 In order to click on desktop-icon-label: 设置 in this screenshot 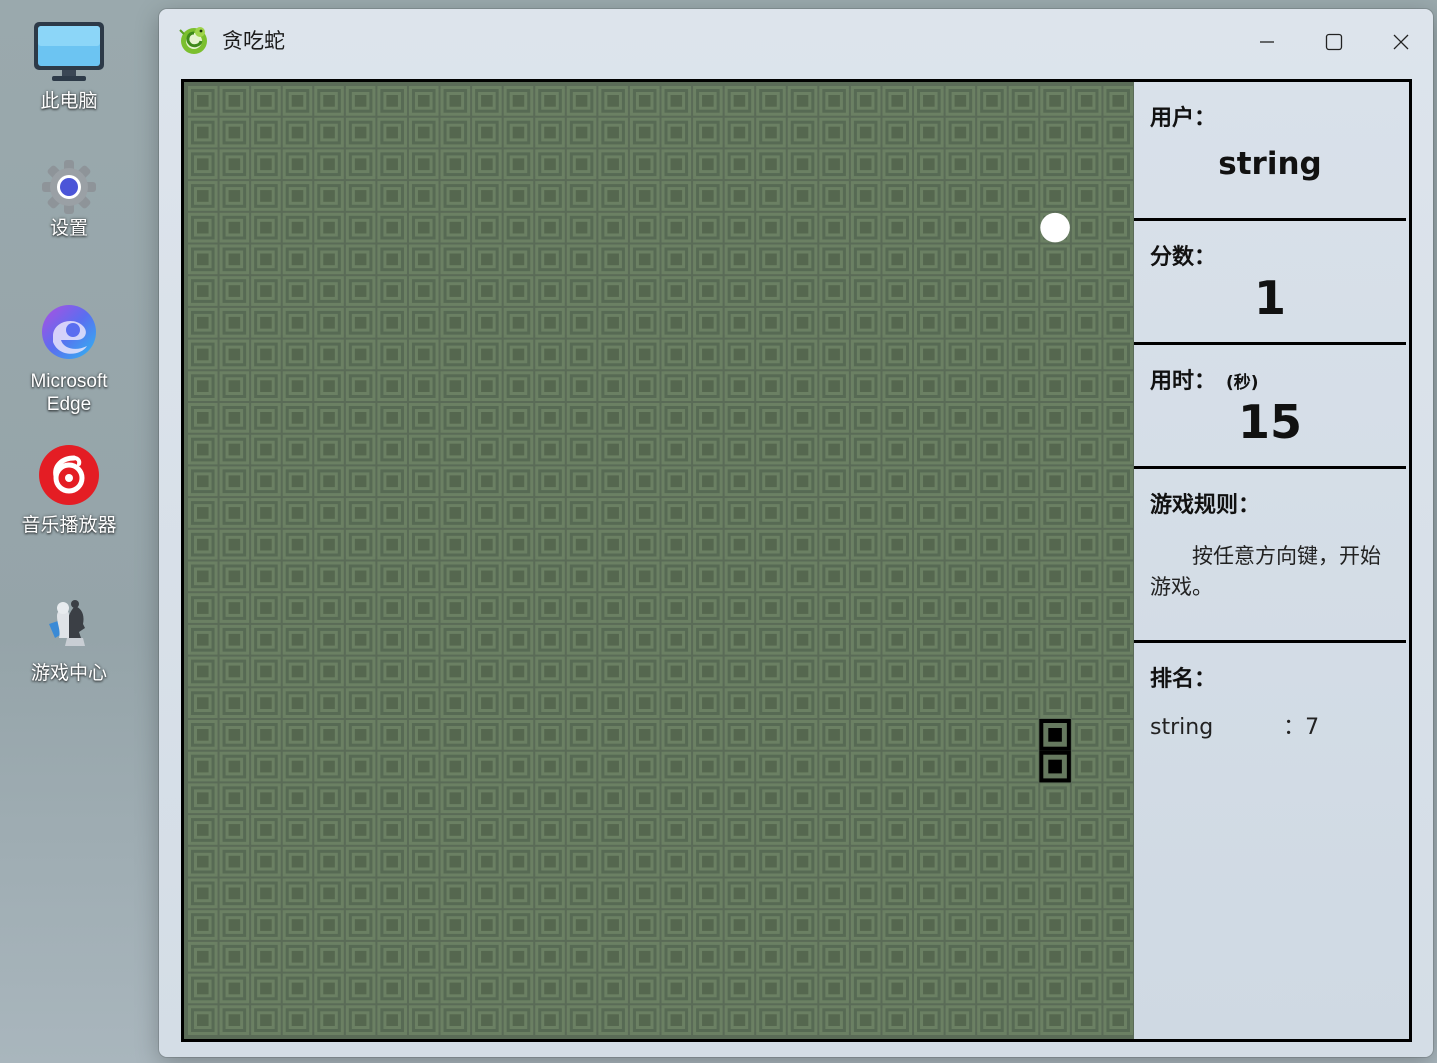, I will do `click(68, 228)`.